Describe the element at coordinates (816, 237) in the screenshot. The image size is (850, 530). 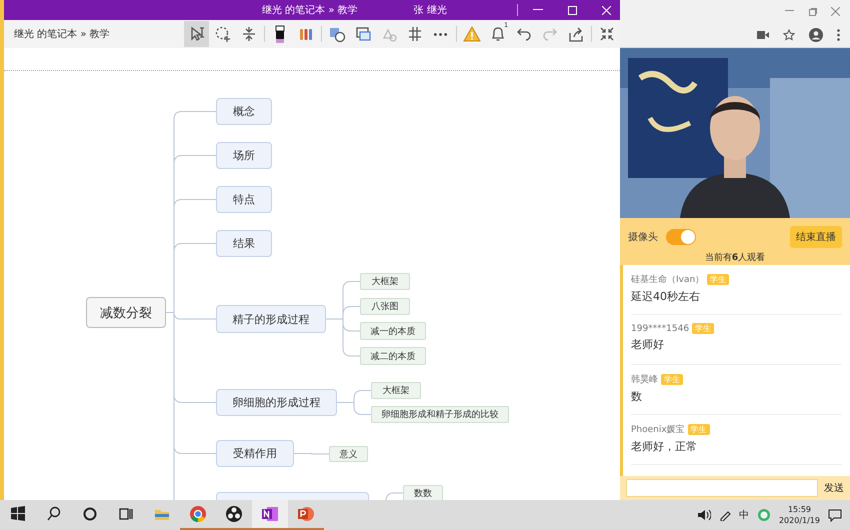
I see `end-live-button: 结束直播` at that location.